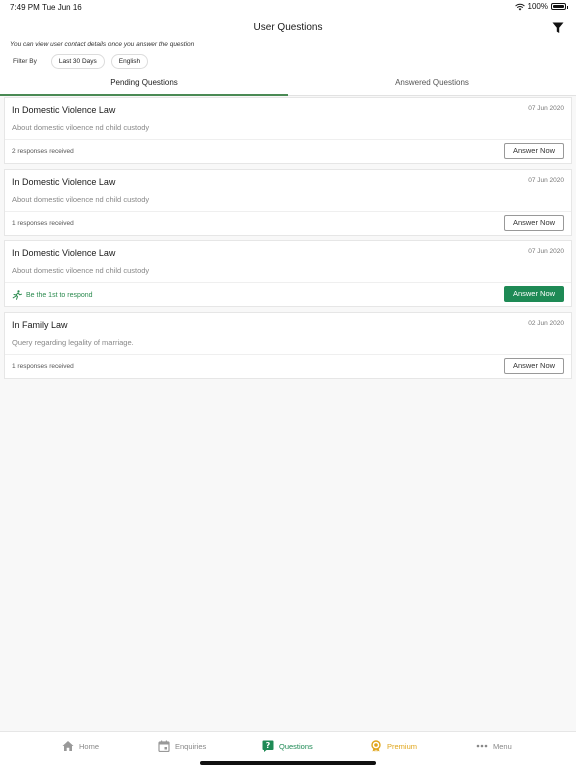 Image resolution: width=576 pixels, height=768 pixels. I want to click on status-right: 100%, so click(541, 6).